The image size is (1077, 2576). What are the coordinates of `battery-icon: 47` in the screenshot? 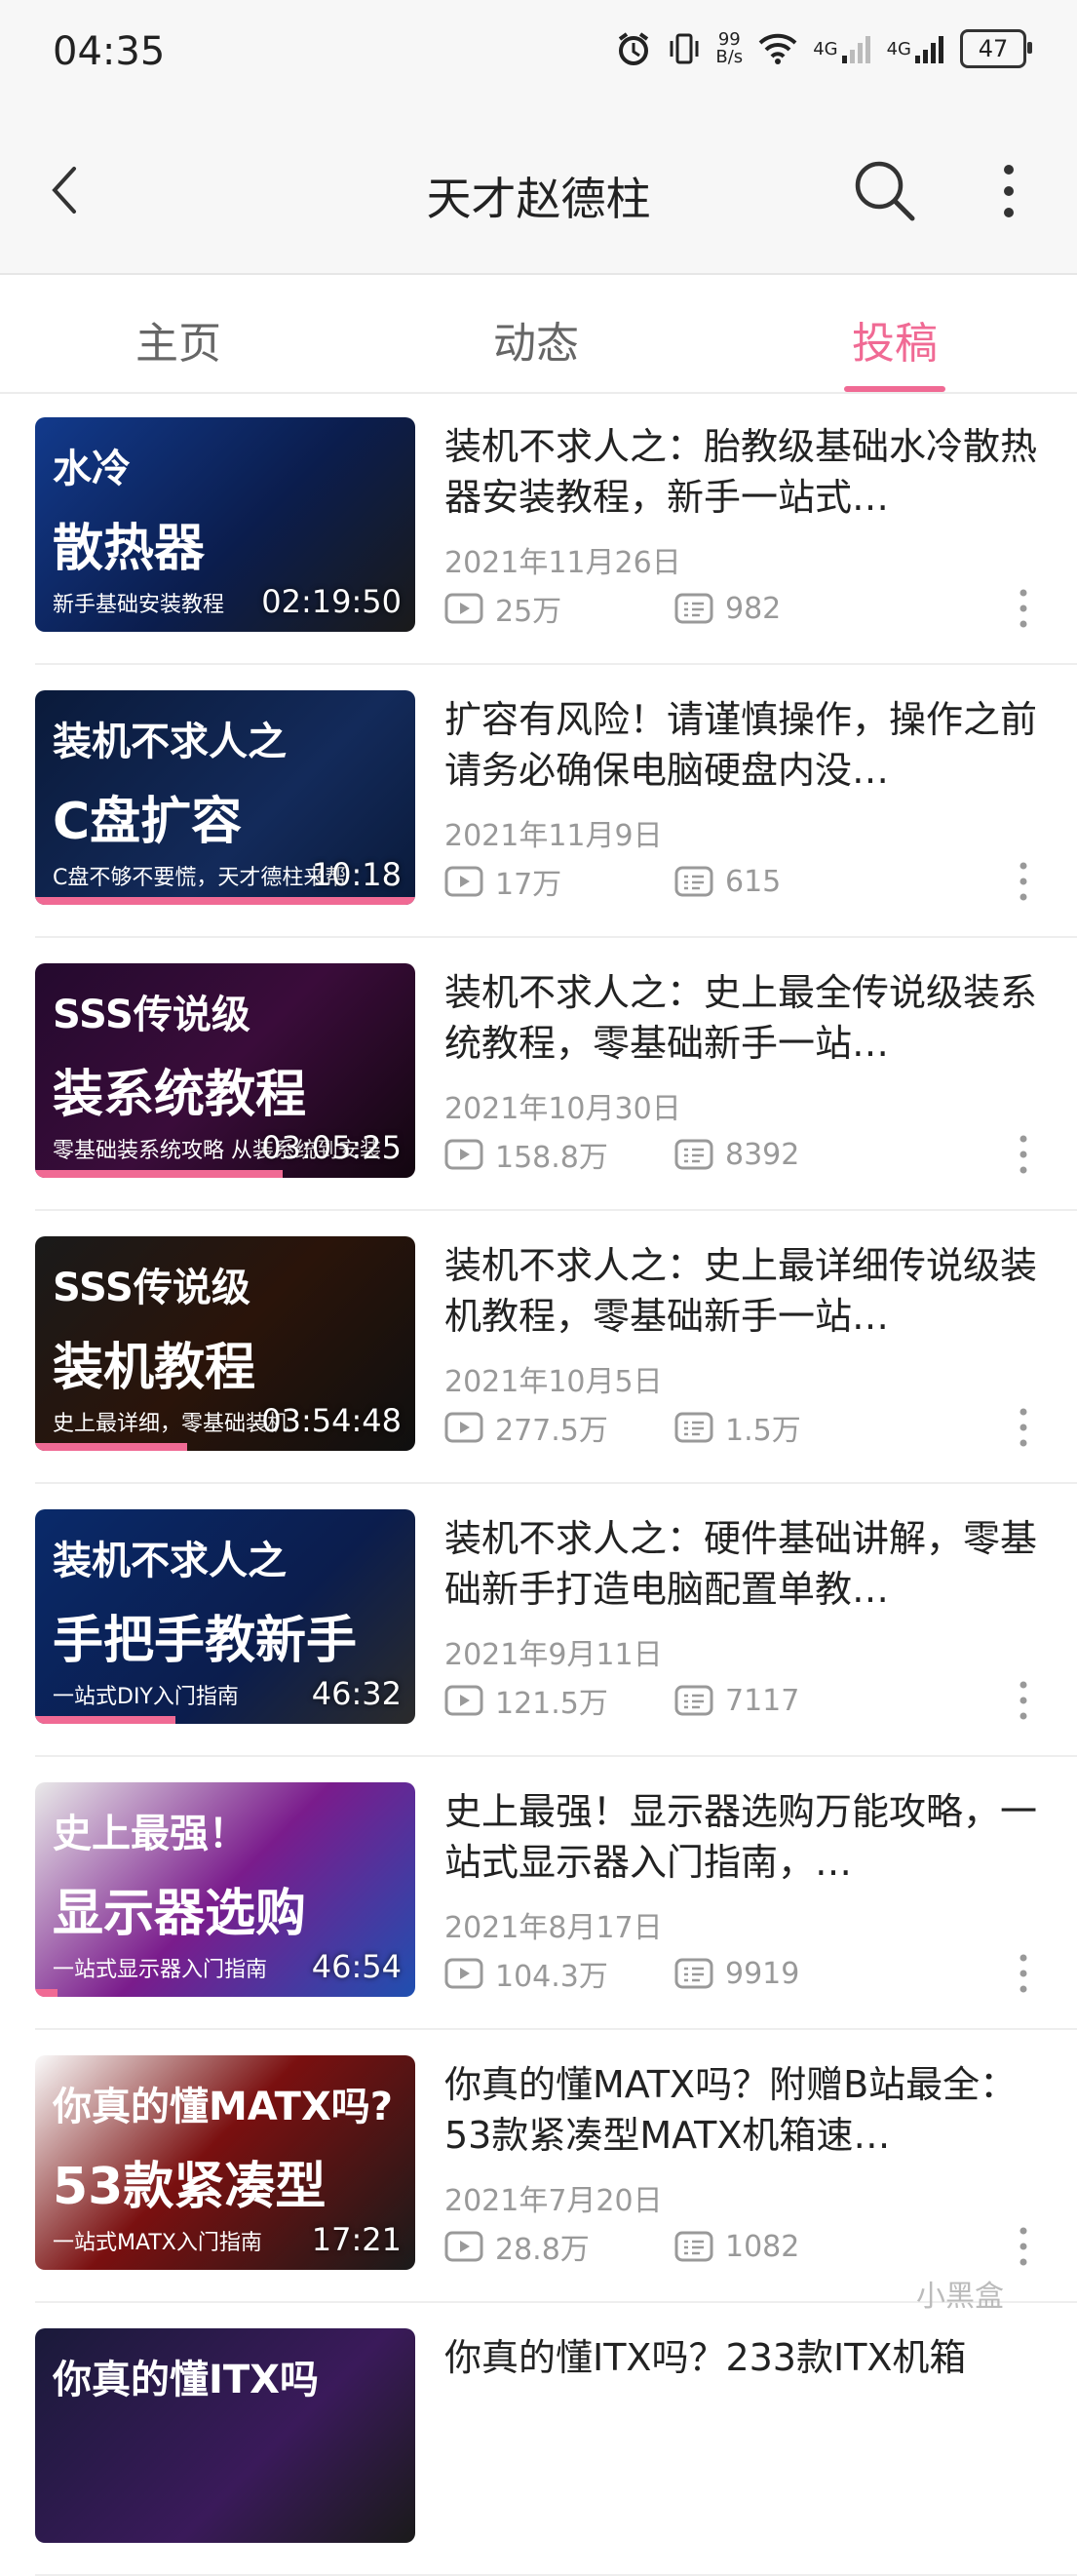 It's located at (996, 48).